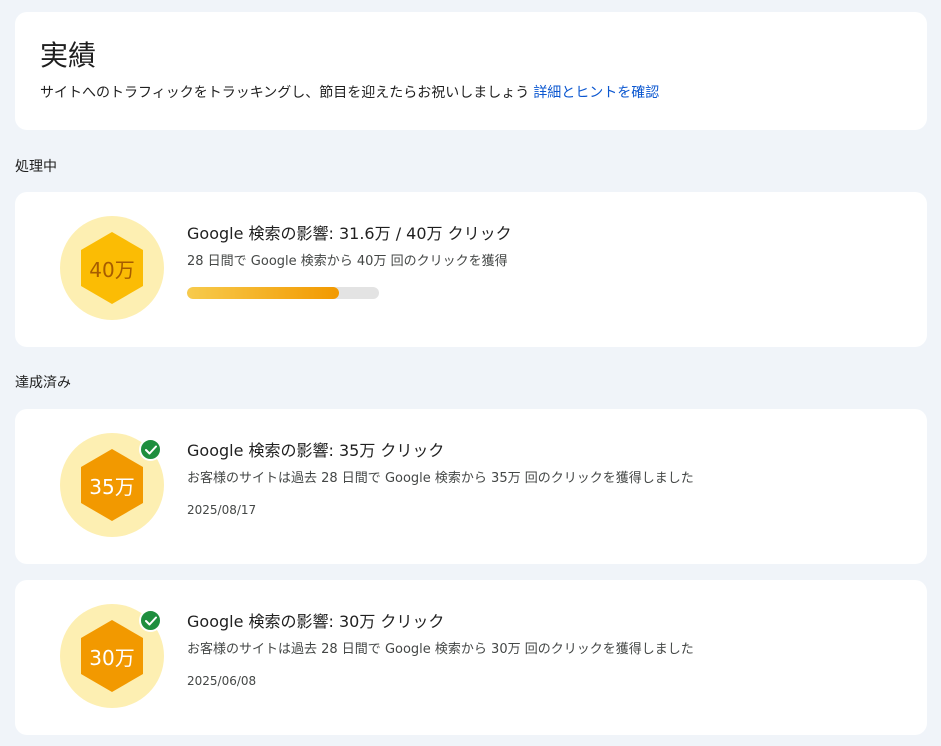  What do you see at coordinates (68, 55) in the screenshot?
I see `page-title: 実績` at bounding box center [68, 55].